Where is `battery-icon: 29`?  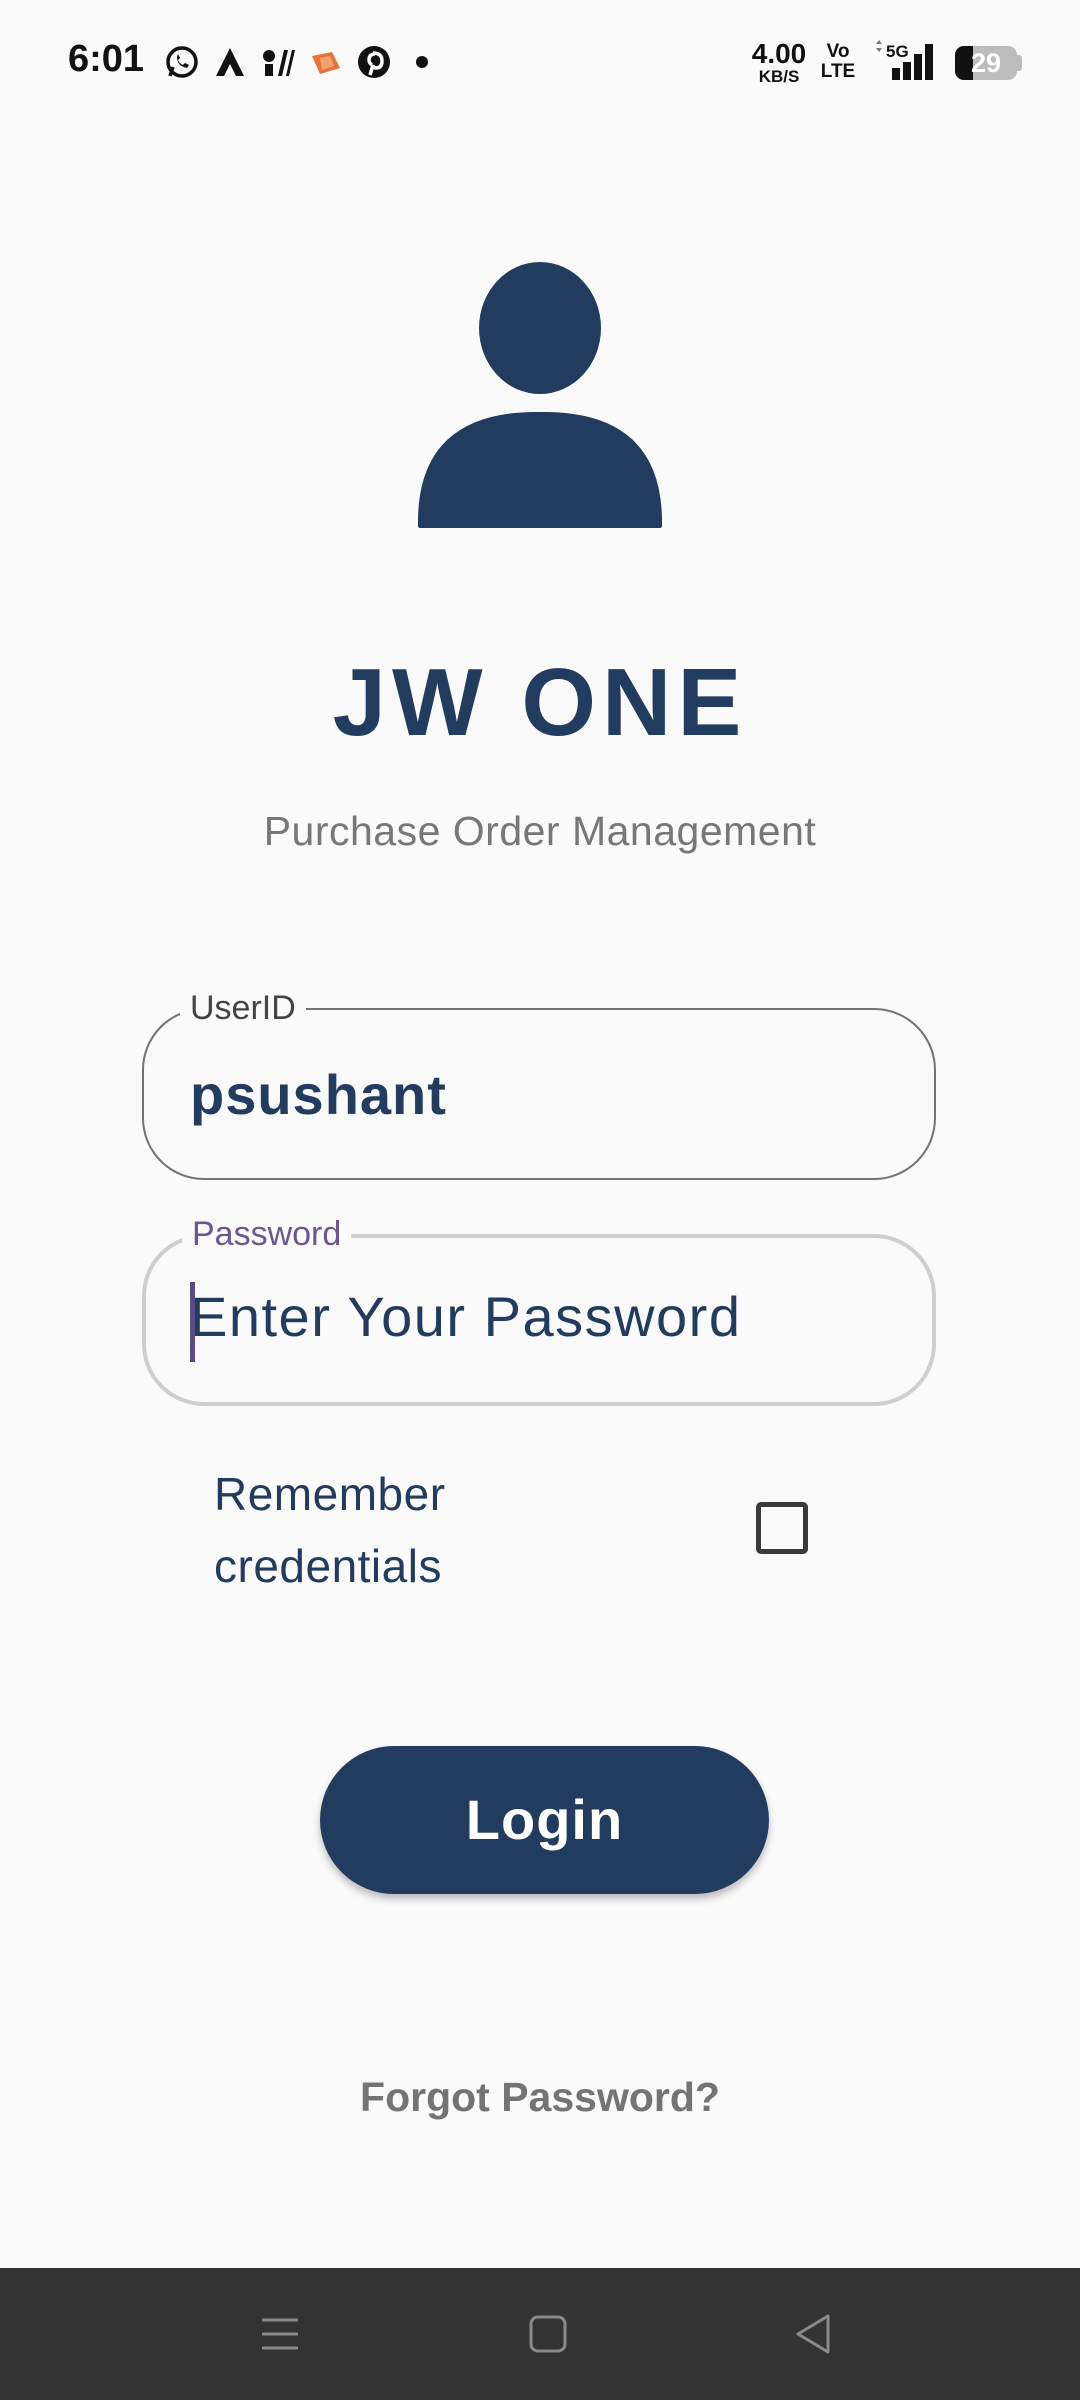 battery-icon: 29 is located at coordinates (986, 63).